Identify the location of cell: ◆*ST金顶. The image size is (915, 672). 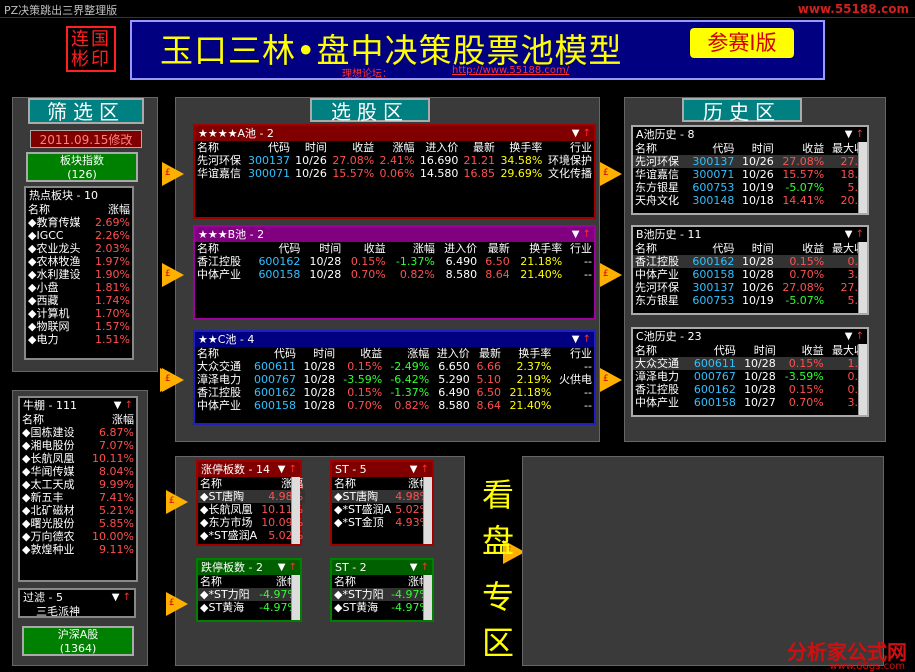
(359, 522).